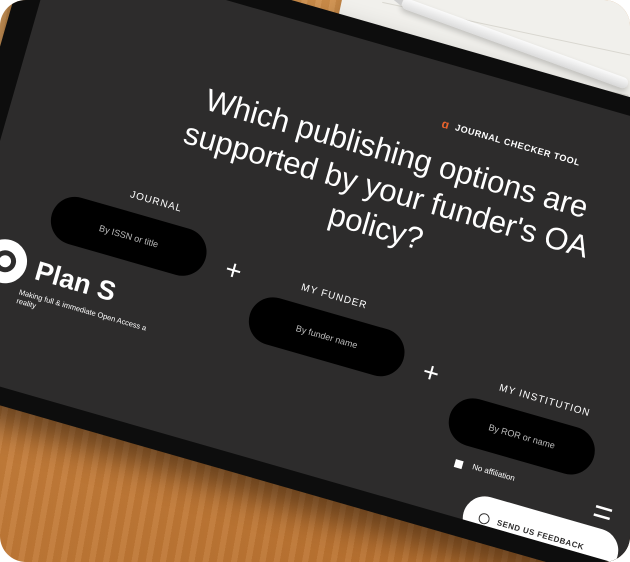 This screenshot has width=630, height=562. Describe the element at coordinates (16, 261) in the screenshot. I see `open-access-logo-icon` at that location.